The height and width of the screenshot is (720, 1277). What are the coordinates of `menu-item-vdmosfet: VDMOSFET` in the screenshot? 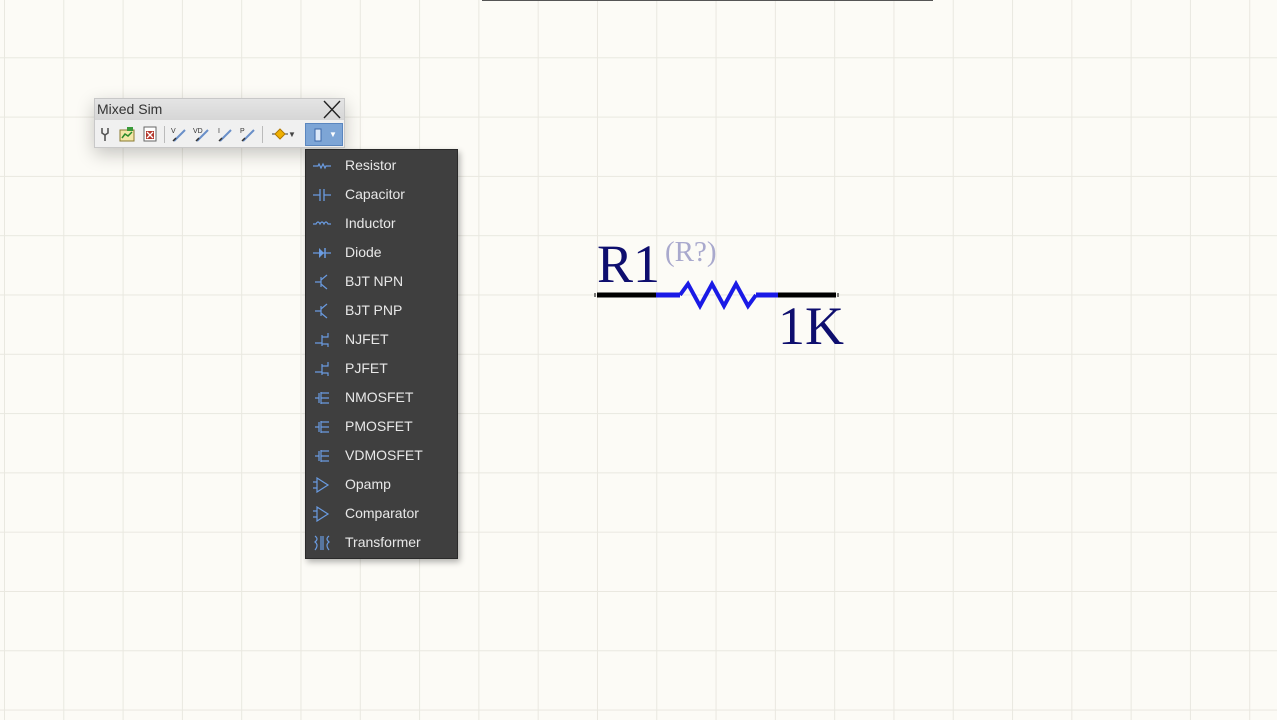 It's located at (381, 455).